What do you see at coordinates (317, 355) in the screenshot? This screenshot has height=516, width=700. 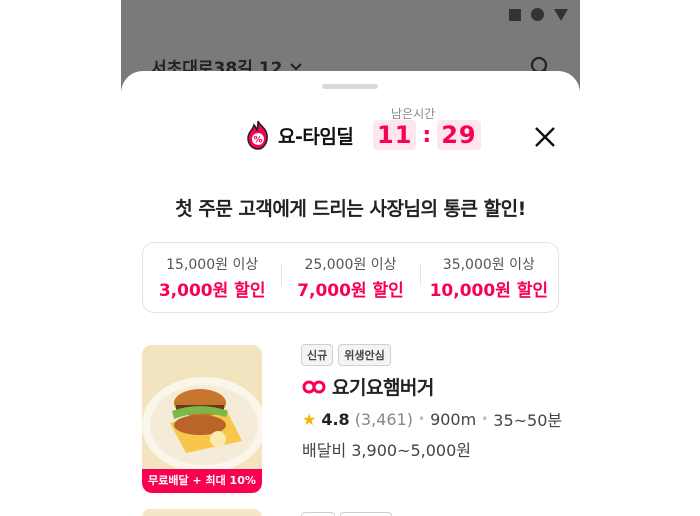 I see `tag-badge: 신규` at bounding box center [317, 355].